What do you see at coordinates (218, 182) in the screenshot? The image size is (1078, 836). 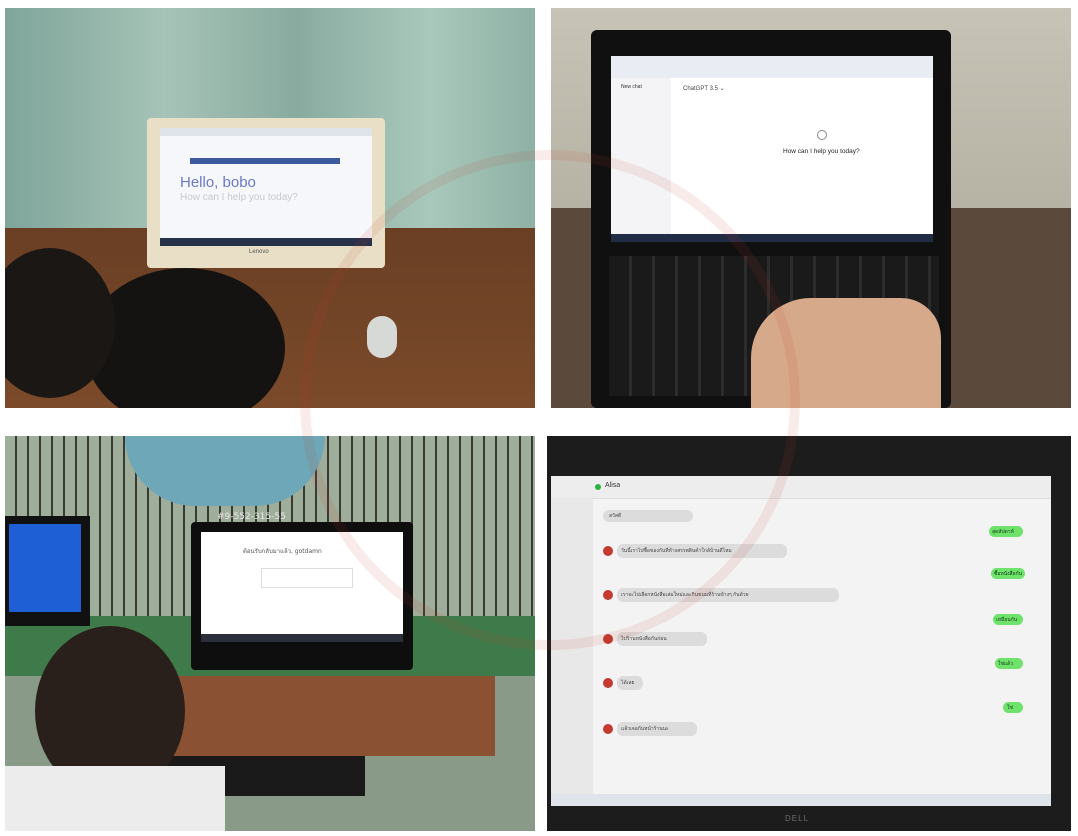 I see `greeting: Hello, bobo` at bounding box center [218, 182].